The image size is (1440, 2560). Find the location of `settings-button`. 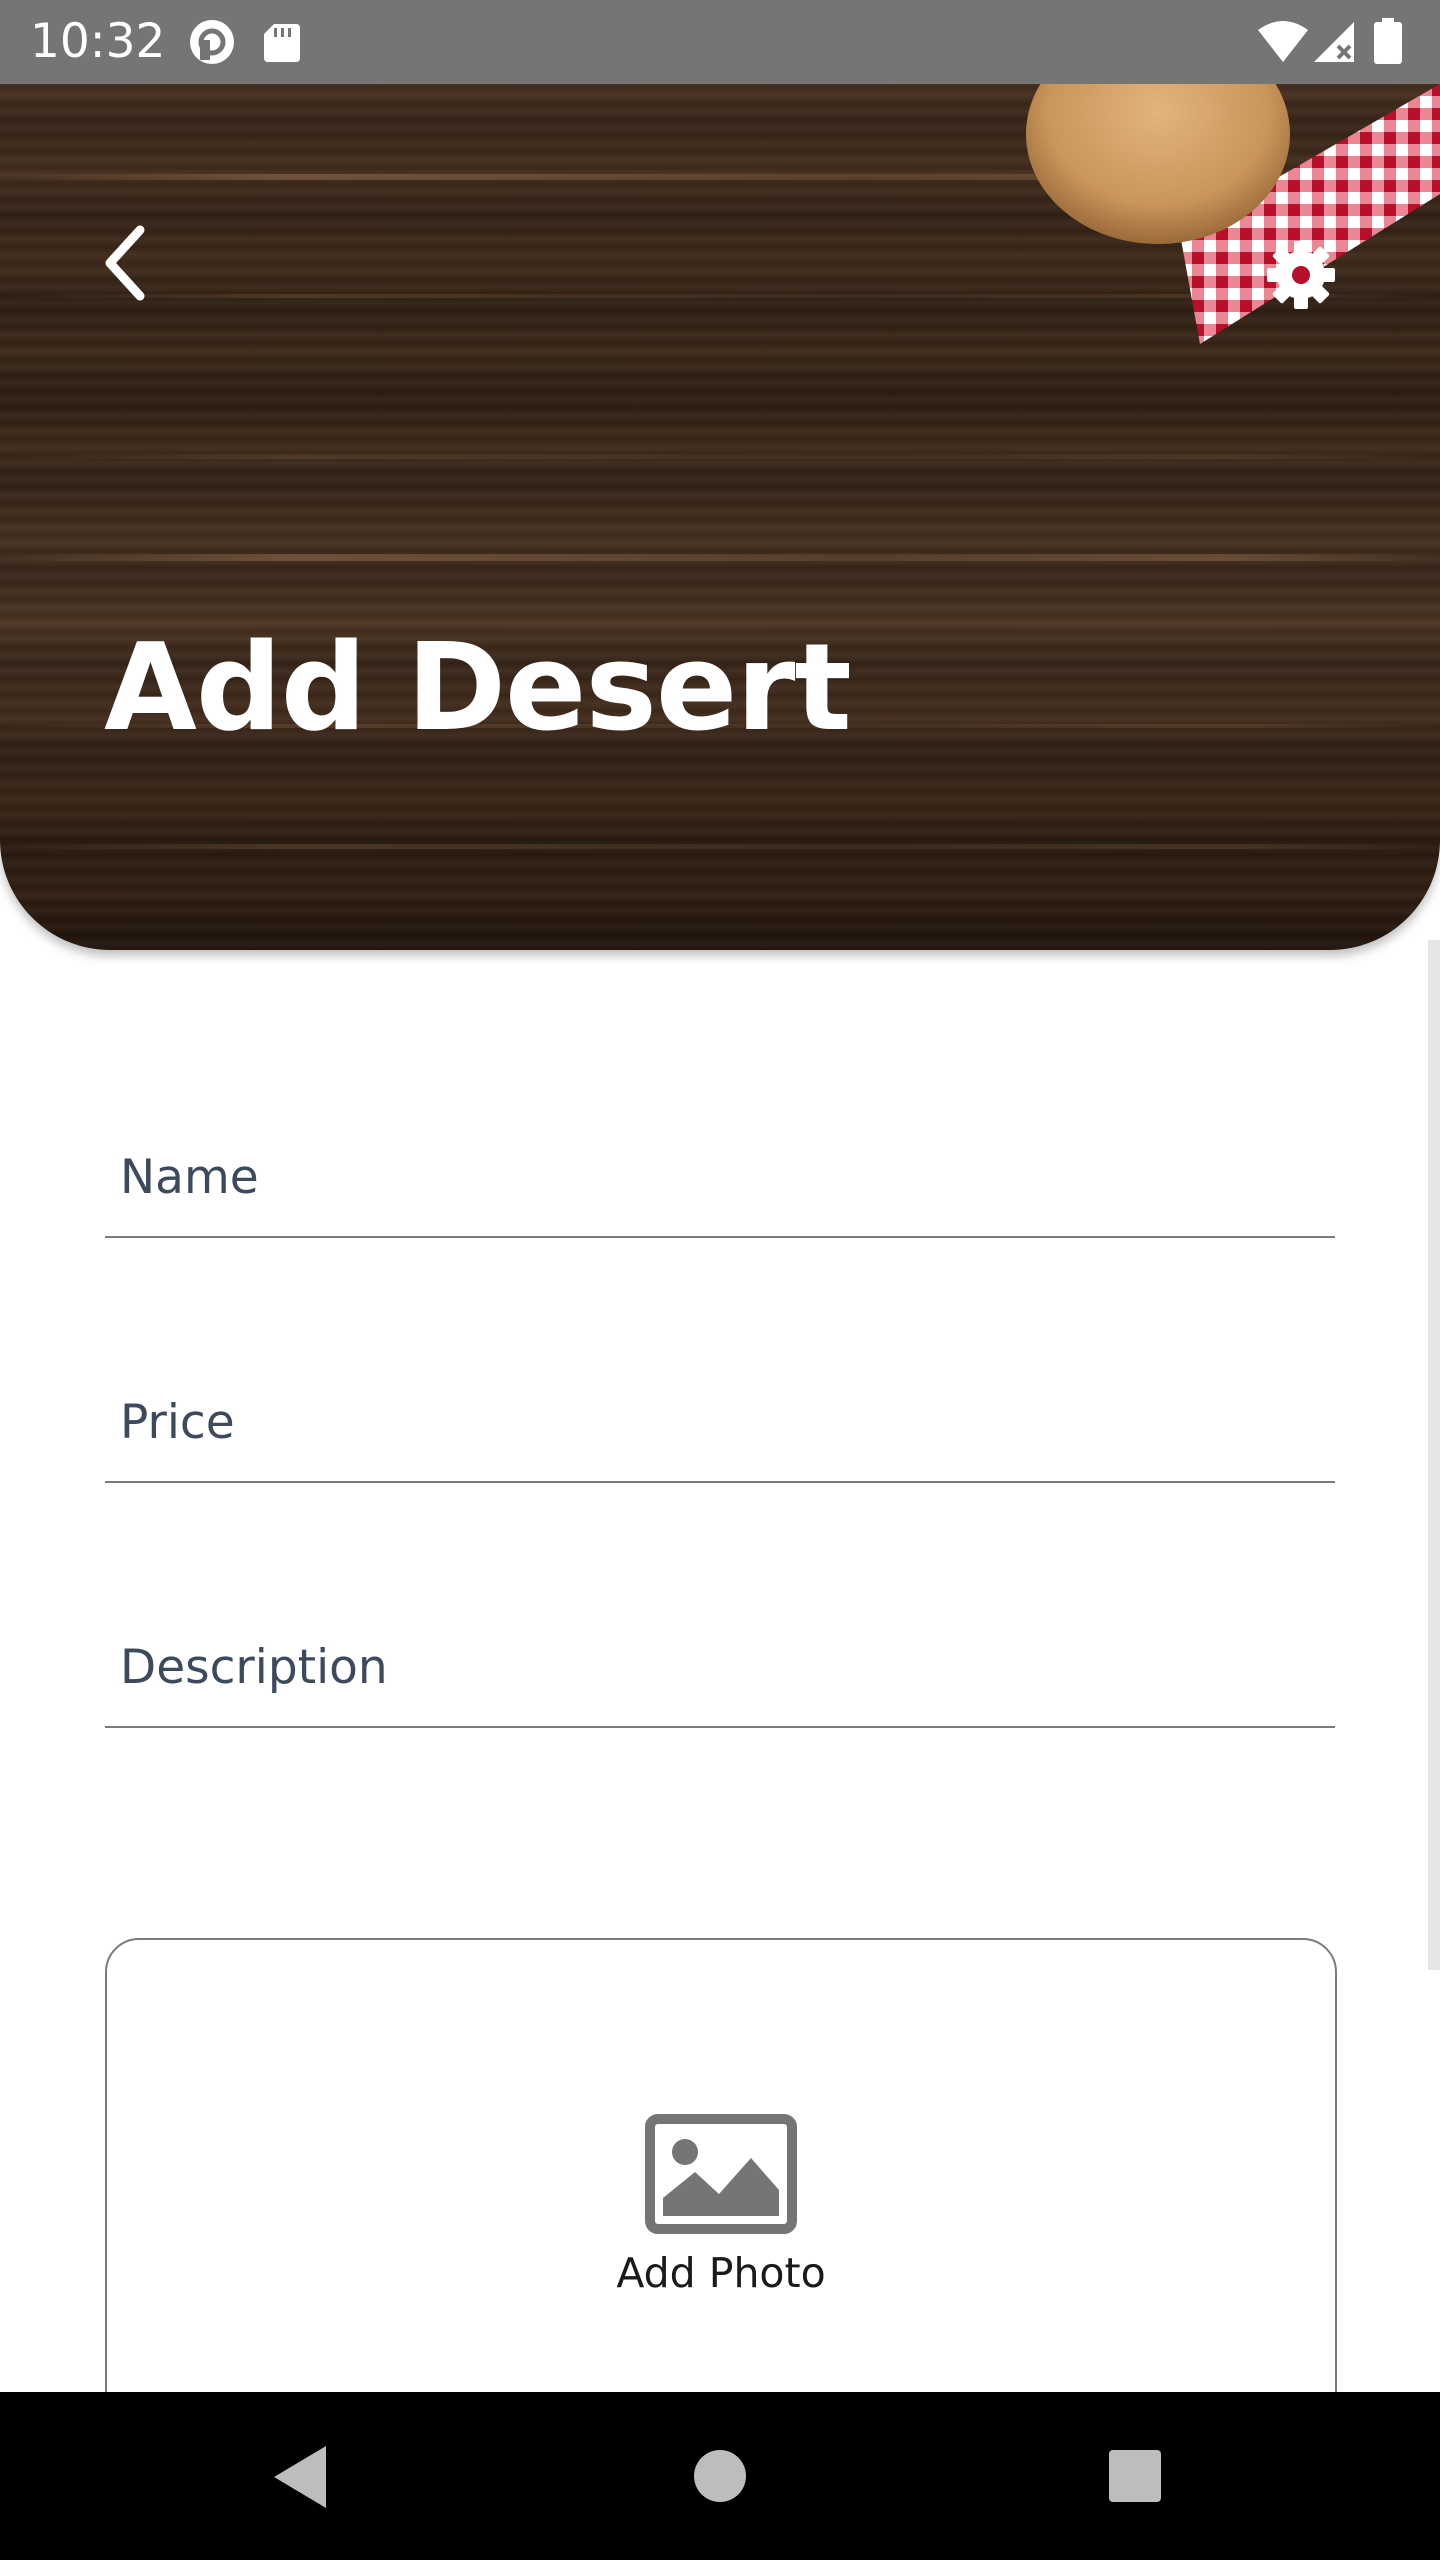

settings-button is located at coordinates (1301, 275).